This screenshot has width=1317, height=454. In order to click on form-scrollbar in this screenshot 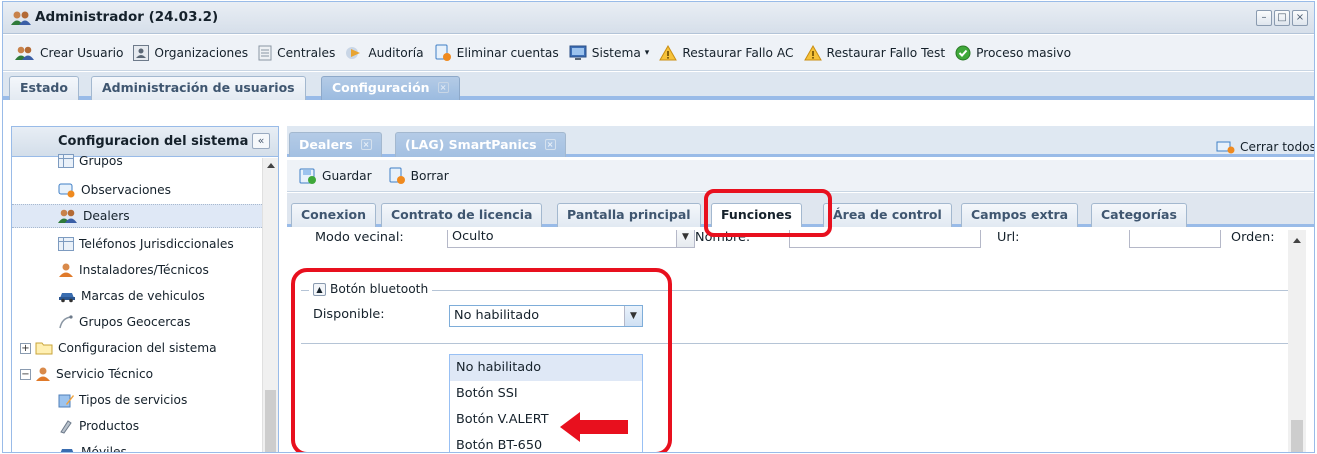, I will do `click(1297, 341)`.